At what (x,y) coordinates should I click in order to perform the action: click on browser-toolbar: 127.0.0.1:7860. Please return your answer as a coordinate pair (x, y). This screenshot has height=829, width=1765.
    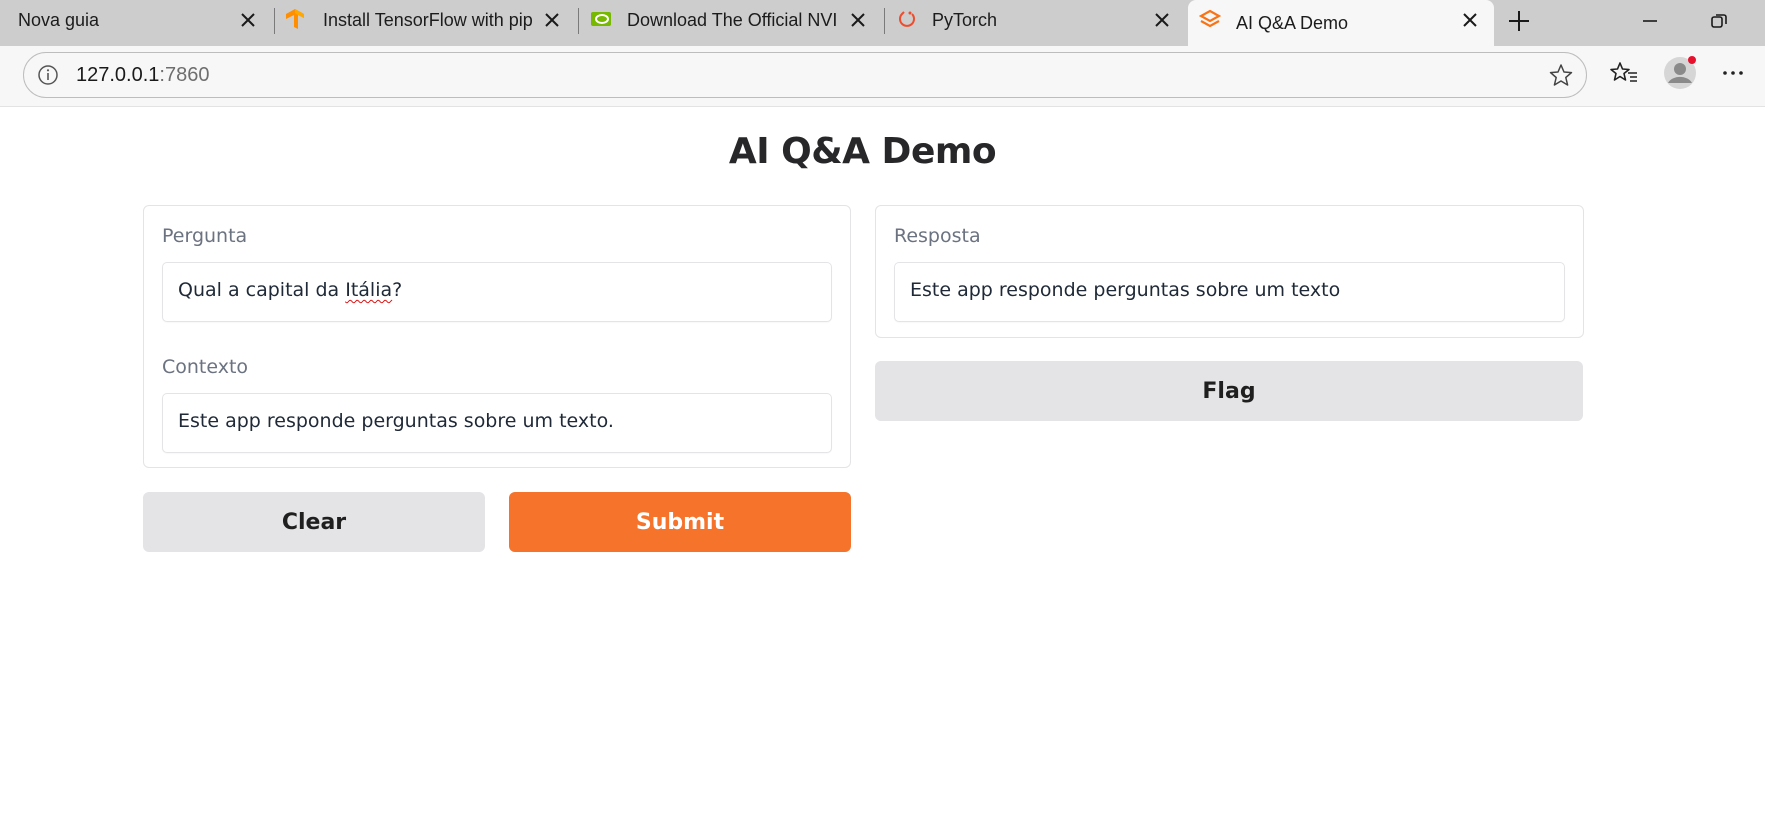
    Looking at the image, I should click on (882, 76).